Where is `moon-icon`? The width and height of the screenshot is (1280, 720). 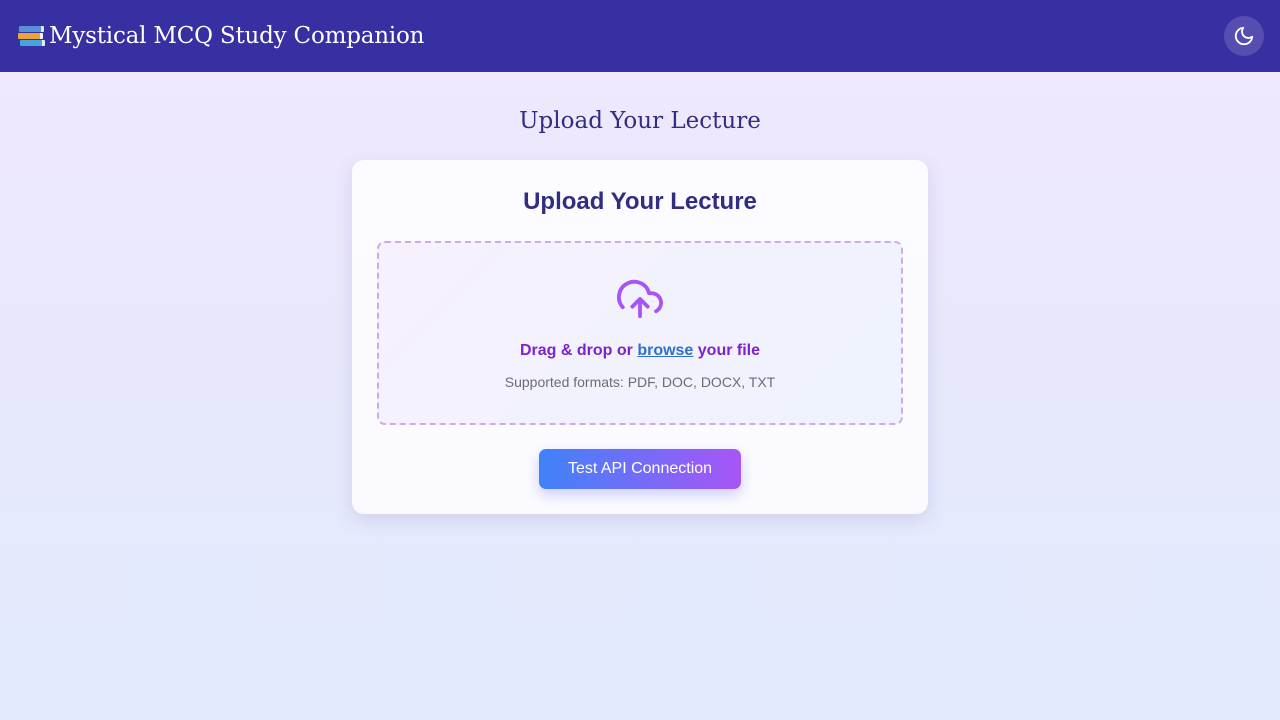
moon-icon is located at coordinates (1244, 36).